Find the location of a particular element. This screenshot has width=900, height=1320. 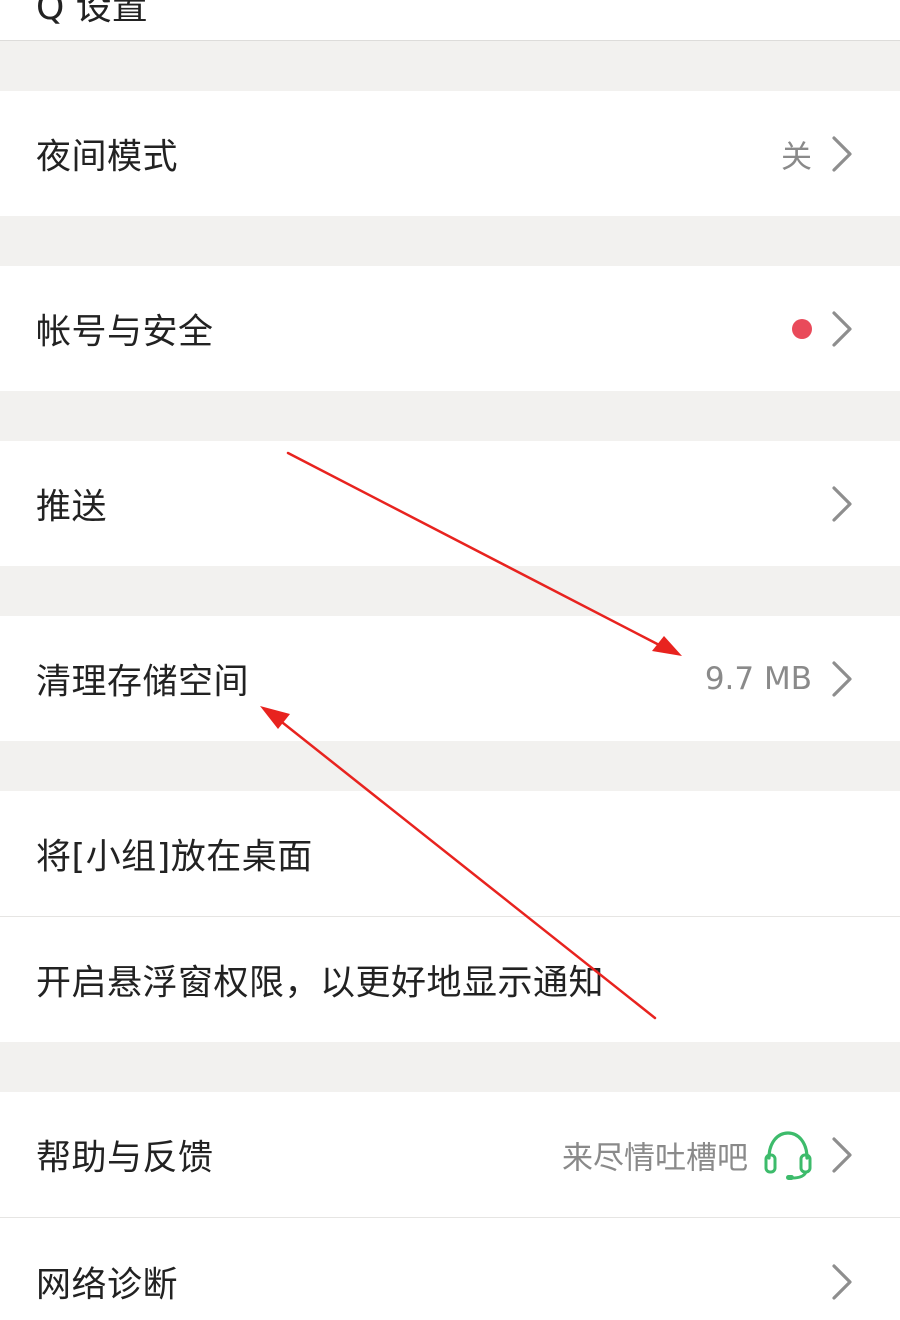

setting-account-security: 帐号与安全 is located at coordinates (450, 328).